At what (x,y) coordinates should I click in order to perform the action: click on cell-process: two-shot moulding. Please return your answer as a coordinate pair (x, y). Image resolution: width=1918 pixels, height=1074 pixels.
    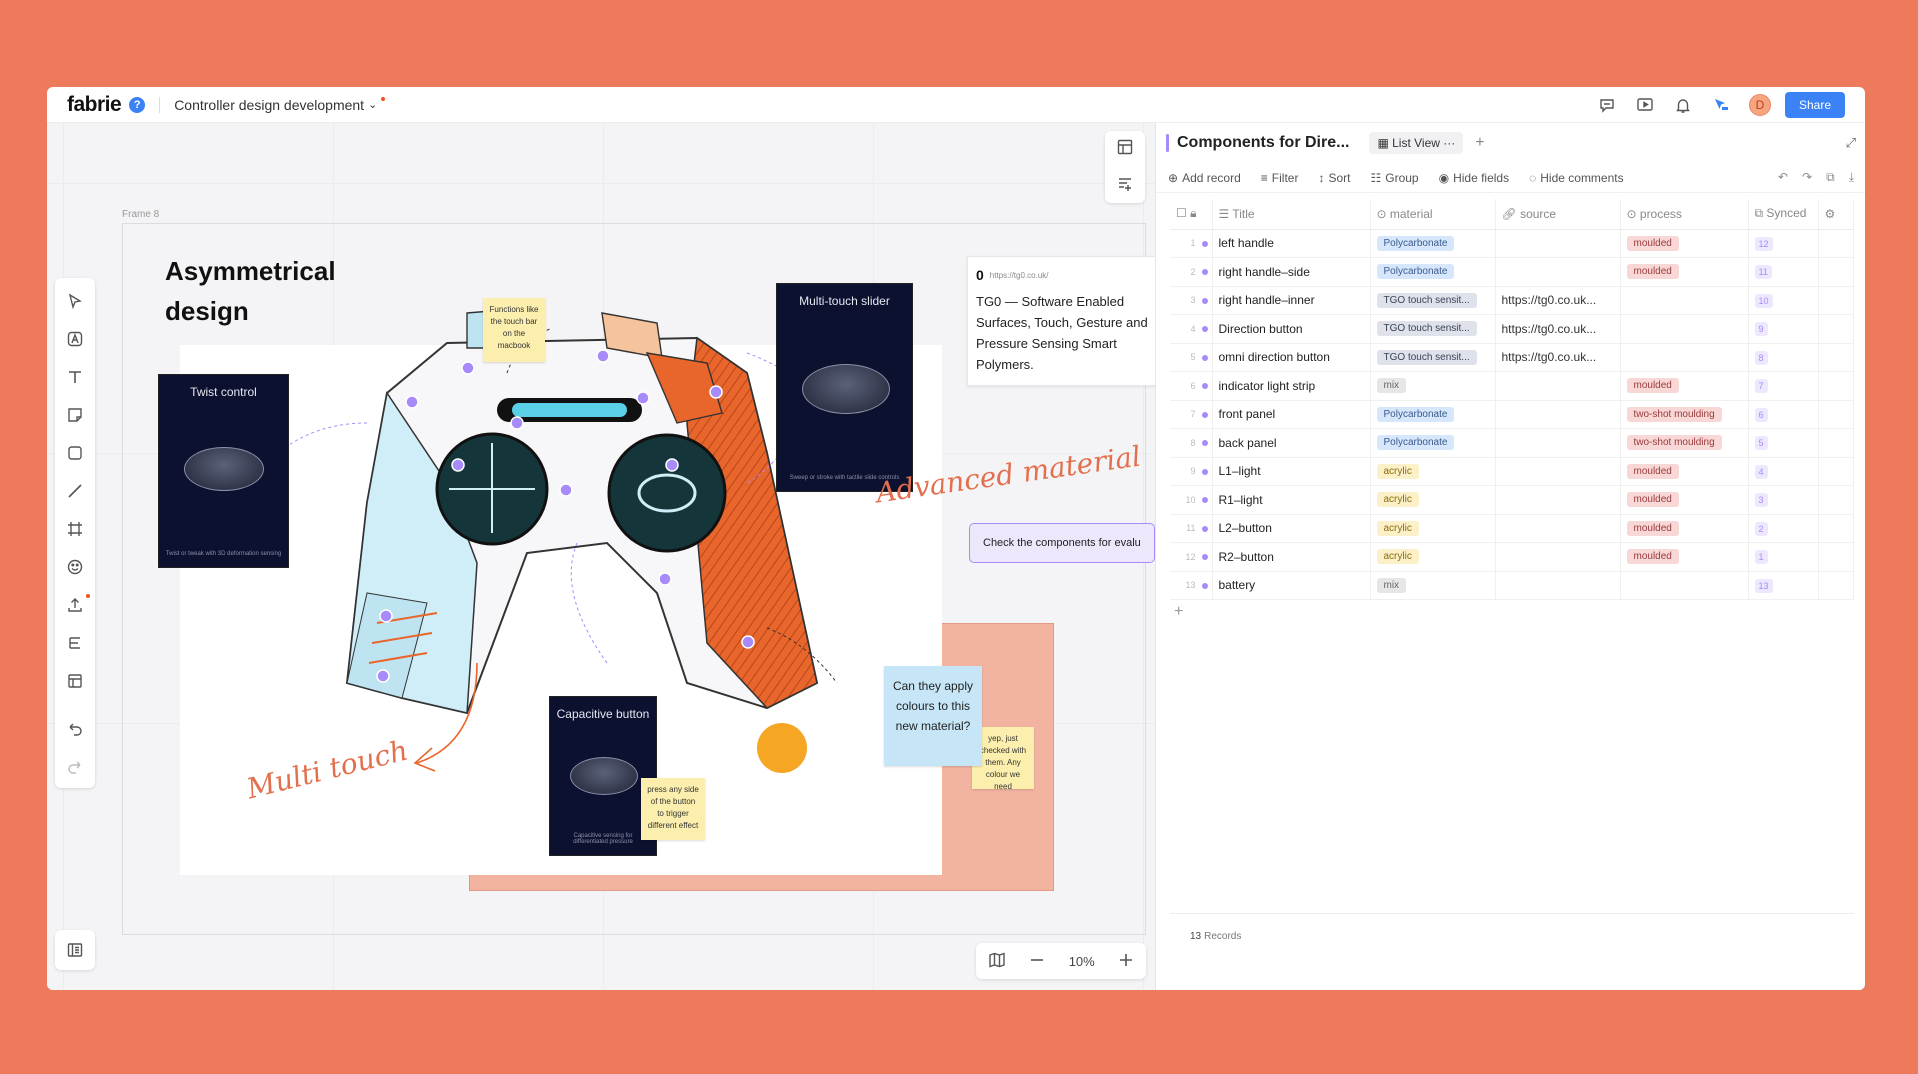
    Looking at the image, I should click on (1684, 443).